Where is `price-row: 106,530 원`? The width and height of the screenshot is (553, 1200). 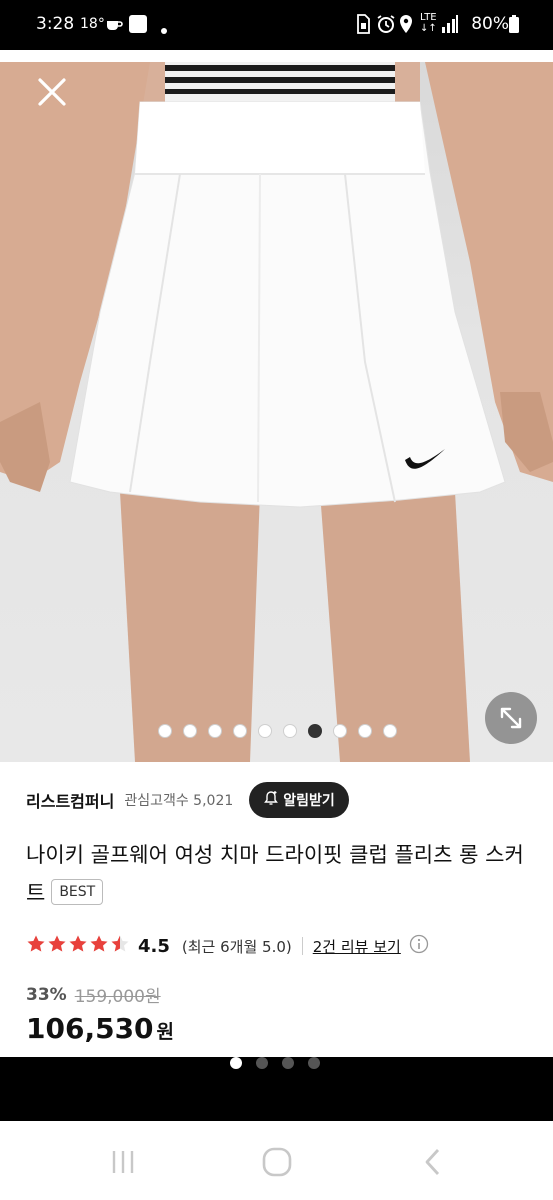
price-row: 106,530 원 is located at coordinates (100, 1028).